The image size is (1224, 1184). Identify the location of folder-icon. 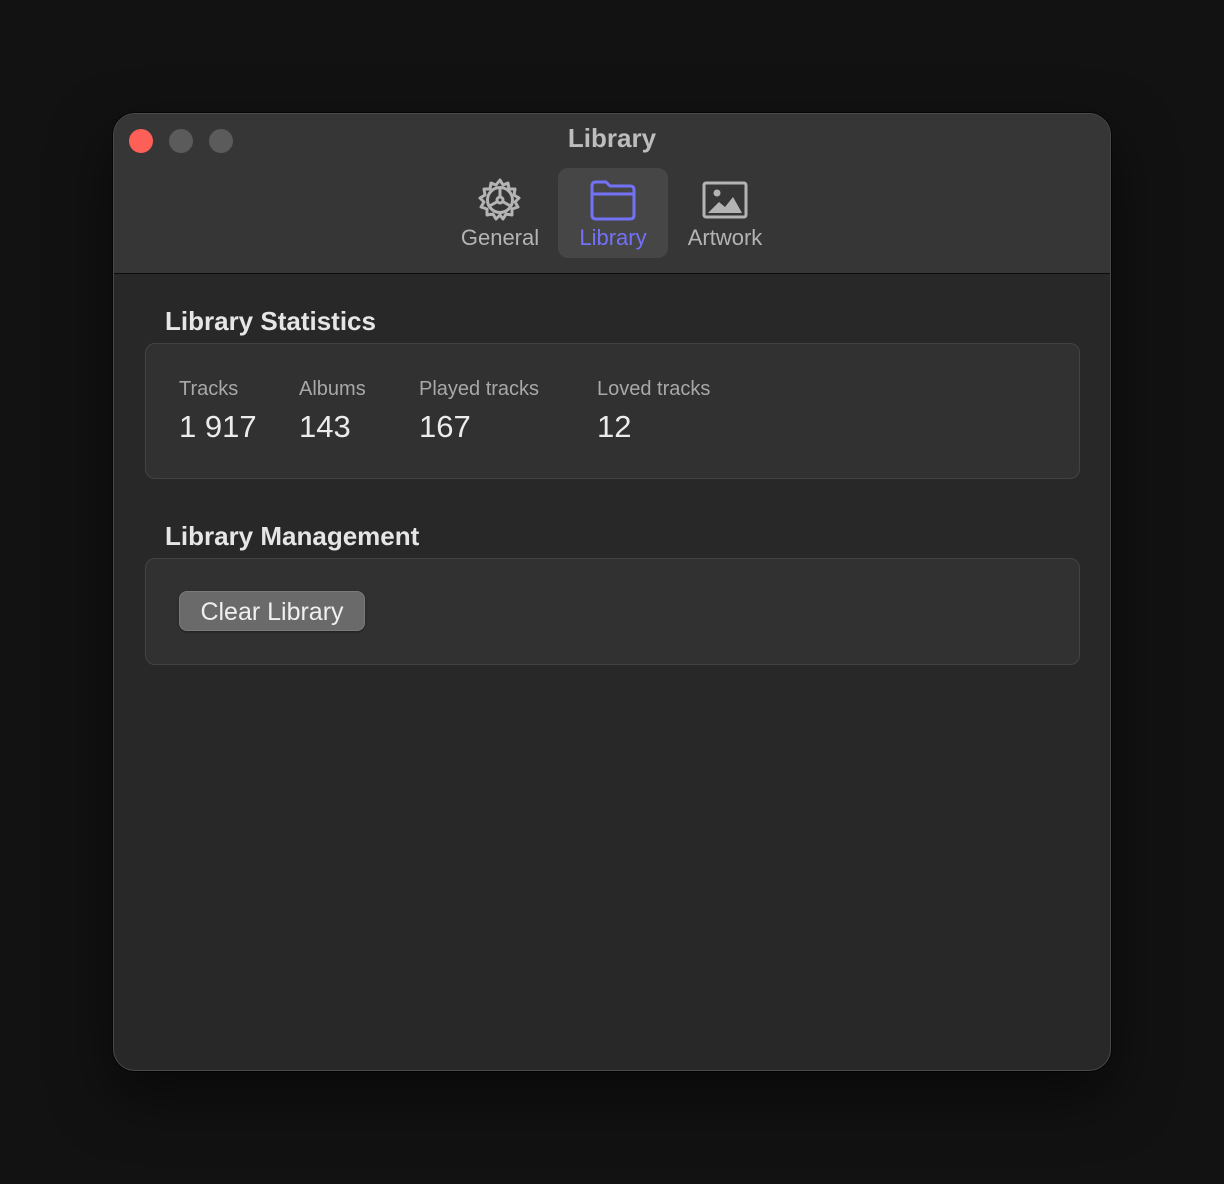
(613, 200).